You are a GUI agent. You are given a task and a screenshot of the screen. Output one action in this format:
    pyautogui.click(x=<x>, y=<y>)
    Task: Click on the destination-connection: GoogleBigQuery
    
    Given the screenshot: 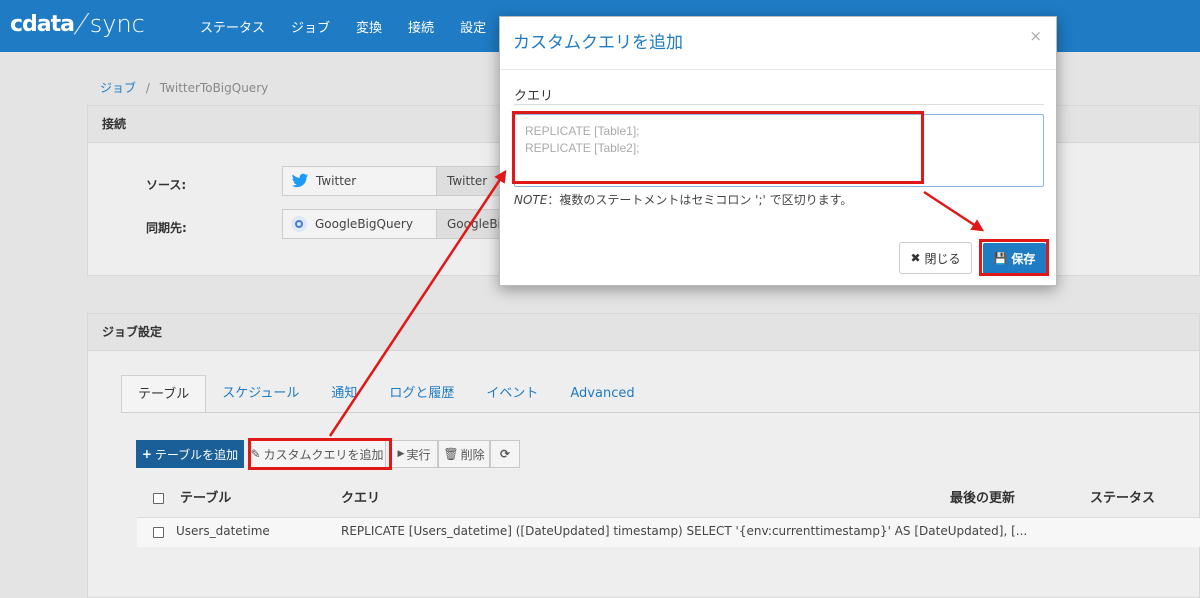 What is the action you would take?
    pyautogui.click(x=359, y=224)
    